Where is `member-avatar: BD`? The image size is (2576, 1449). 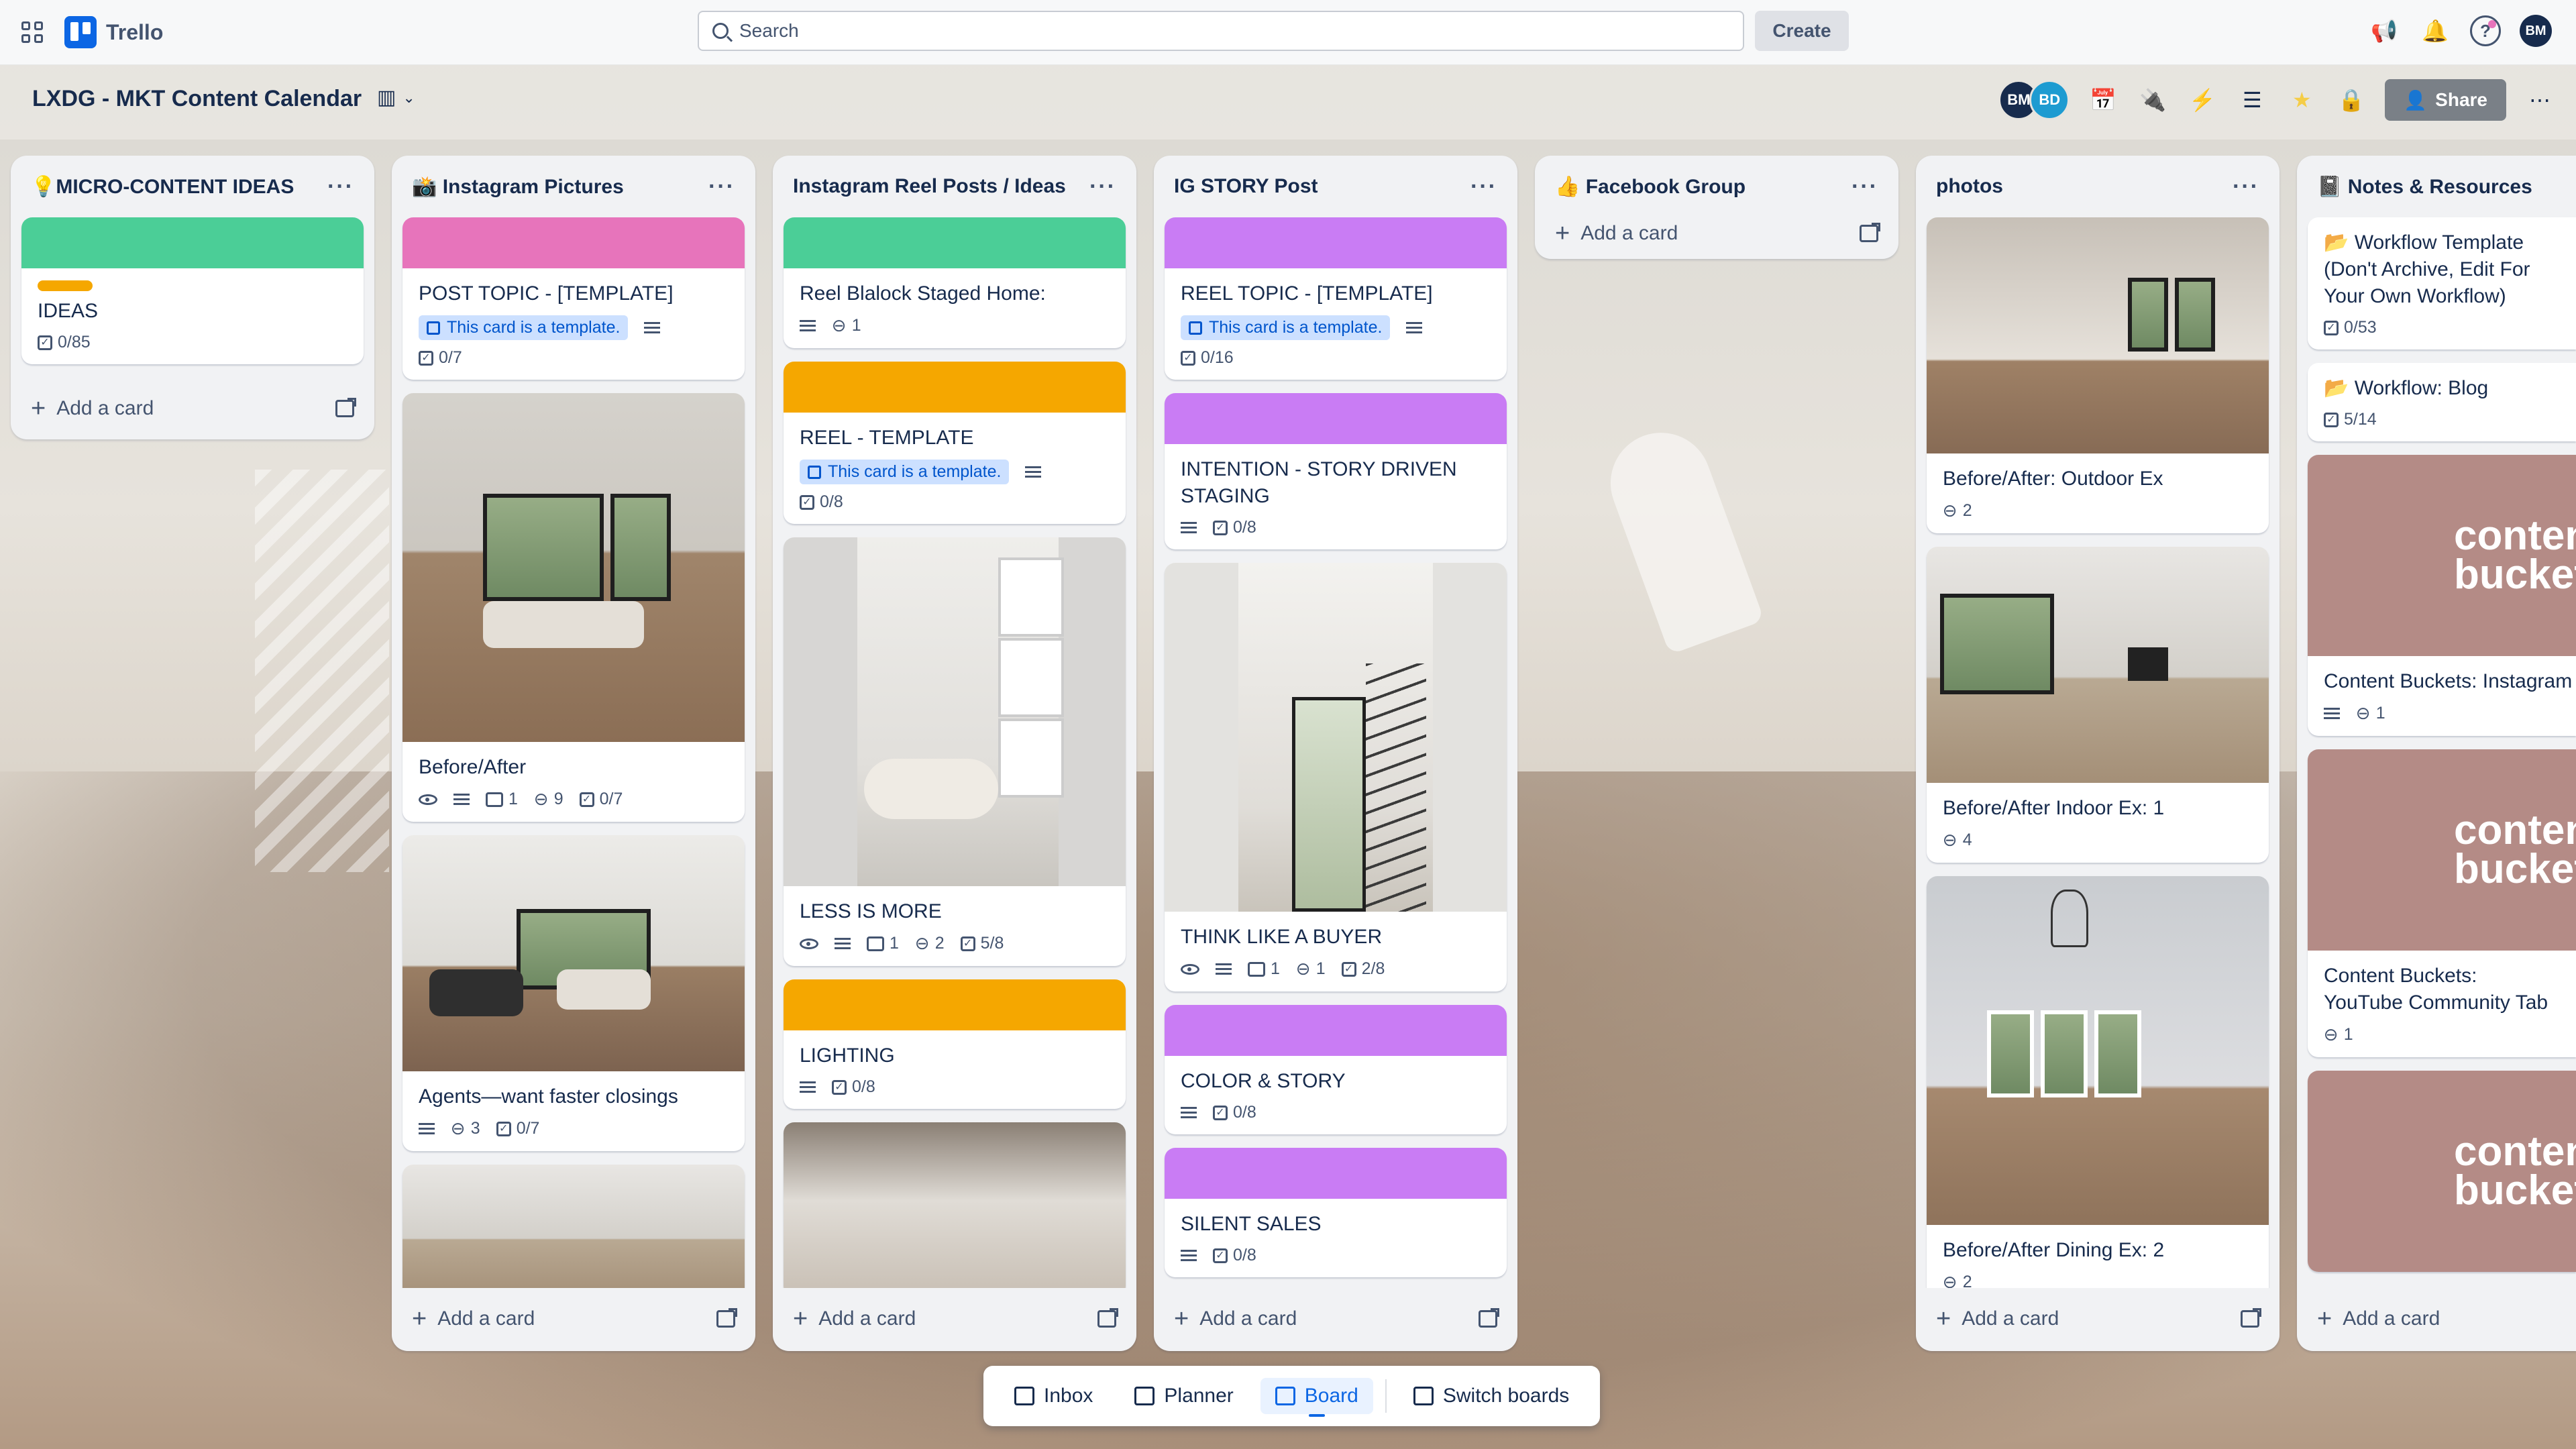
member-avatar: BD is located at coordinates (2049, 100).